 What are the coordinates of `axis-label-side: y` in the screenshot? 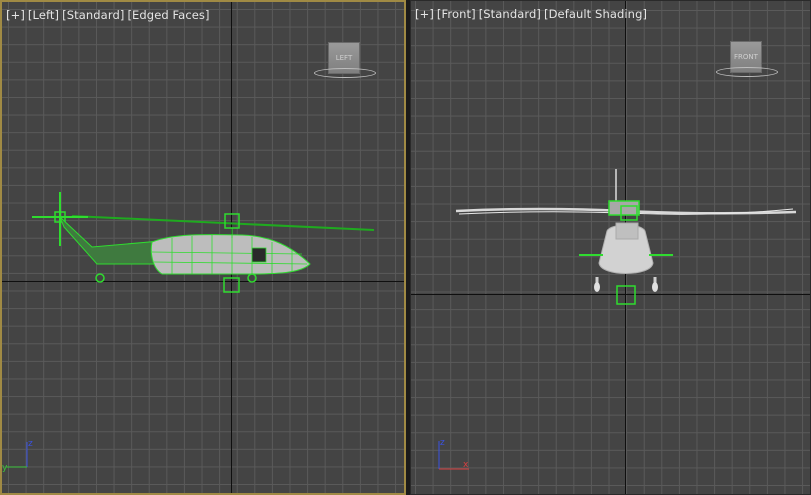 It's located at (5, 468).